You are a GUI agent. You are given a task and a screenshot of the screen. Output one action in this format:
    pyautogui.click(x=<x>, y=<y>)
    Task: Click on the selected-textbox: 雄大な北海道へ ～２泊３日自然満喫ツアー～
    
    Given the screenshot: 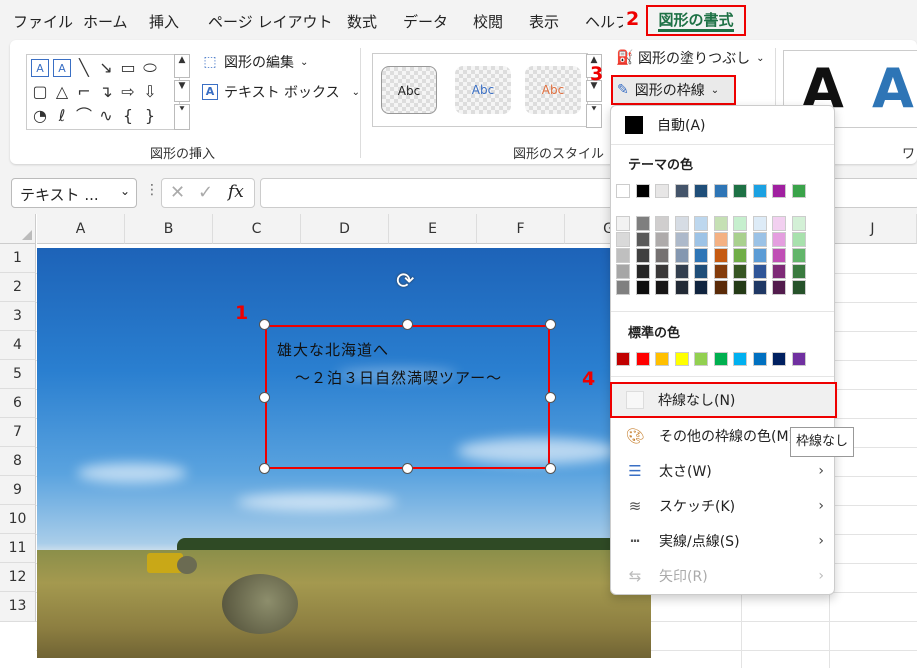 What is the action you would take?
    pyautogui.click(x=407, y=397)
    